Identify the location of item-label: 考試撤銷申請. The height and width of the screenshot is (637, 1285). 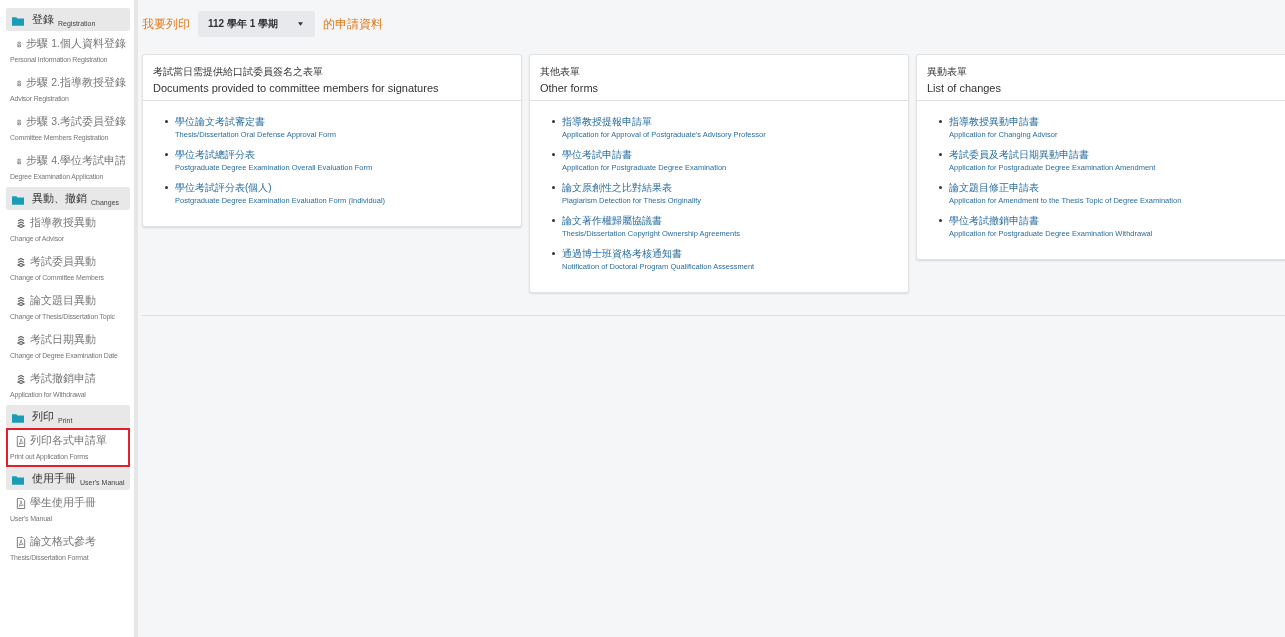
(63, 379).